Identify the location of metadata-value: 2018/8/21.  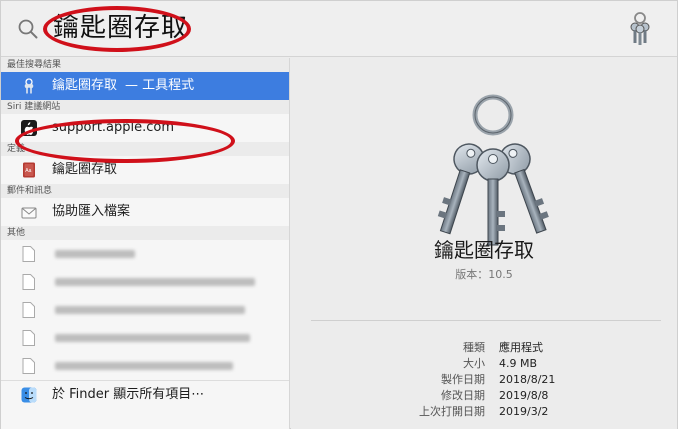
(527, 379).